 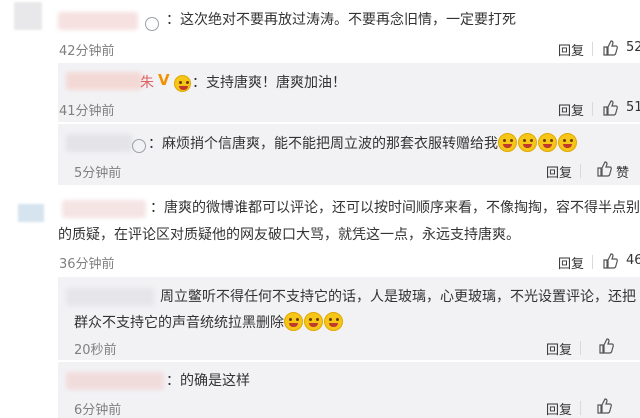 What do you see at coordinates (341, 20) in the screenshot?
I see `comment-text: ：这次绝对不要再放过涛涛。不要再念旧情，一定要打死` at bounding box center [341, 20].